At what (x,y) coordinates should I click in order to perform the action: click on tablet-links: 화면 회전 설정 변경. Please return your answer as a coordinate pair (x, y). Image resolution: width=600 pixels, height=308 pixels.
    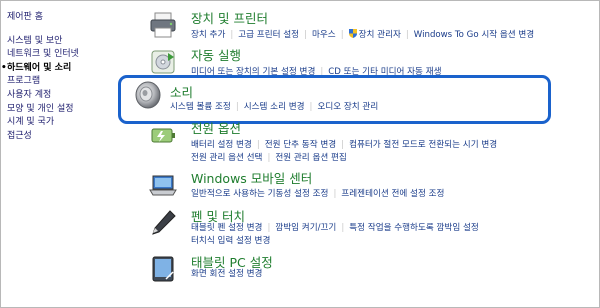
    Looking at the image, I should click on (226, 273).